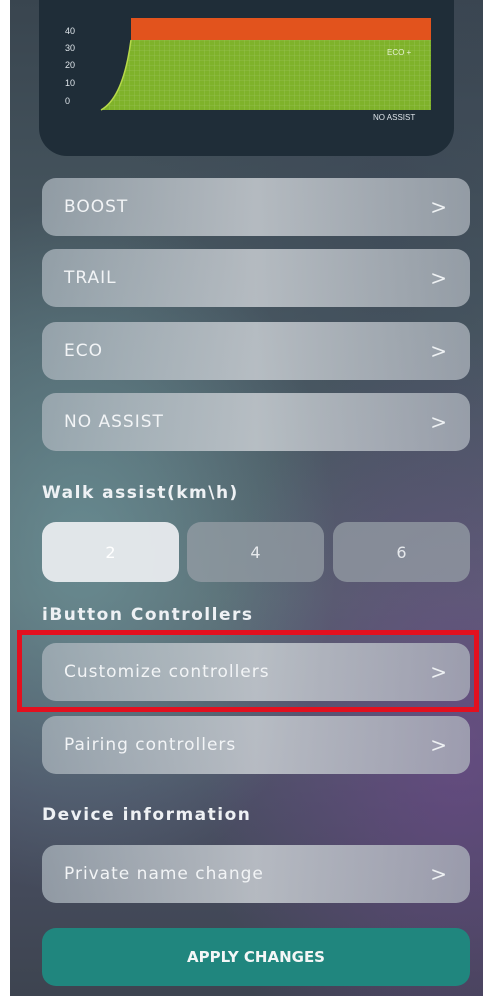 This screenshot has height=996, width=493. What do you see at coordinates (256, 207) in the screenshot?
I see `mode-button-boost: BOOST >` at bounding box center [256, 207].